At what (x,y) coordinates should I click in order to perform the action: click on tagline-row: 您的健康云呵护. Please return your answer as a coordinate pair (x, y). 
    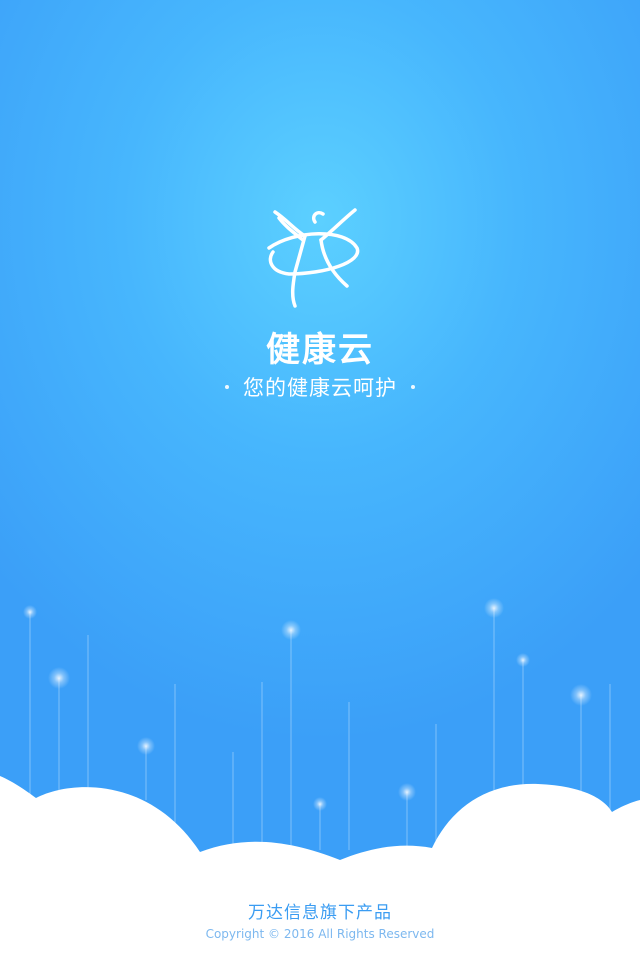
    Looking at the image, I should click on (320, 387).